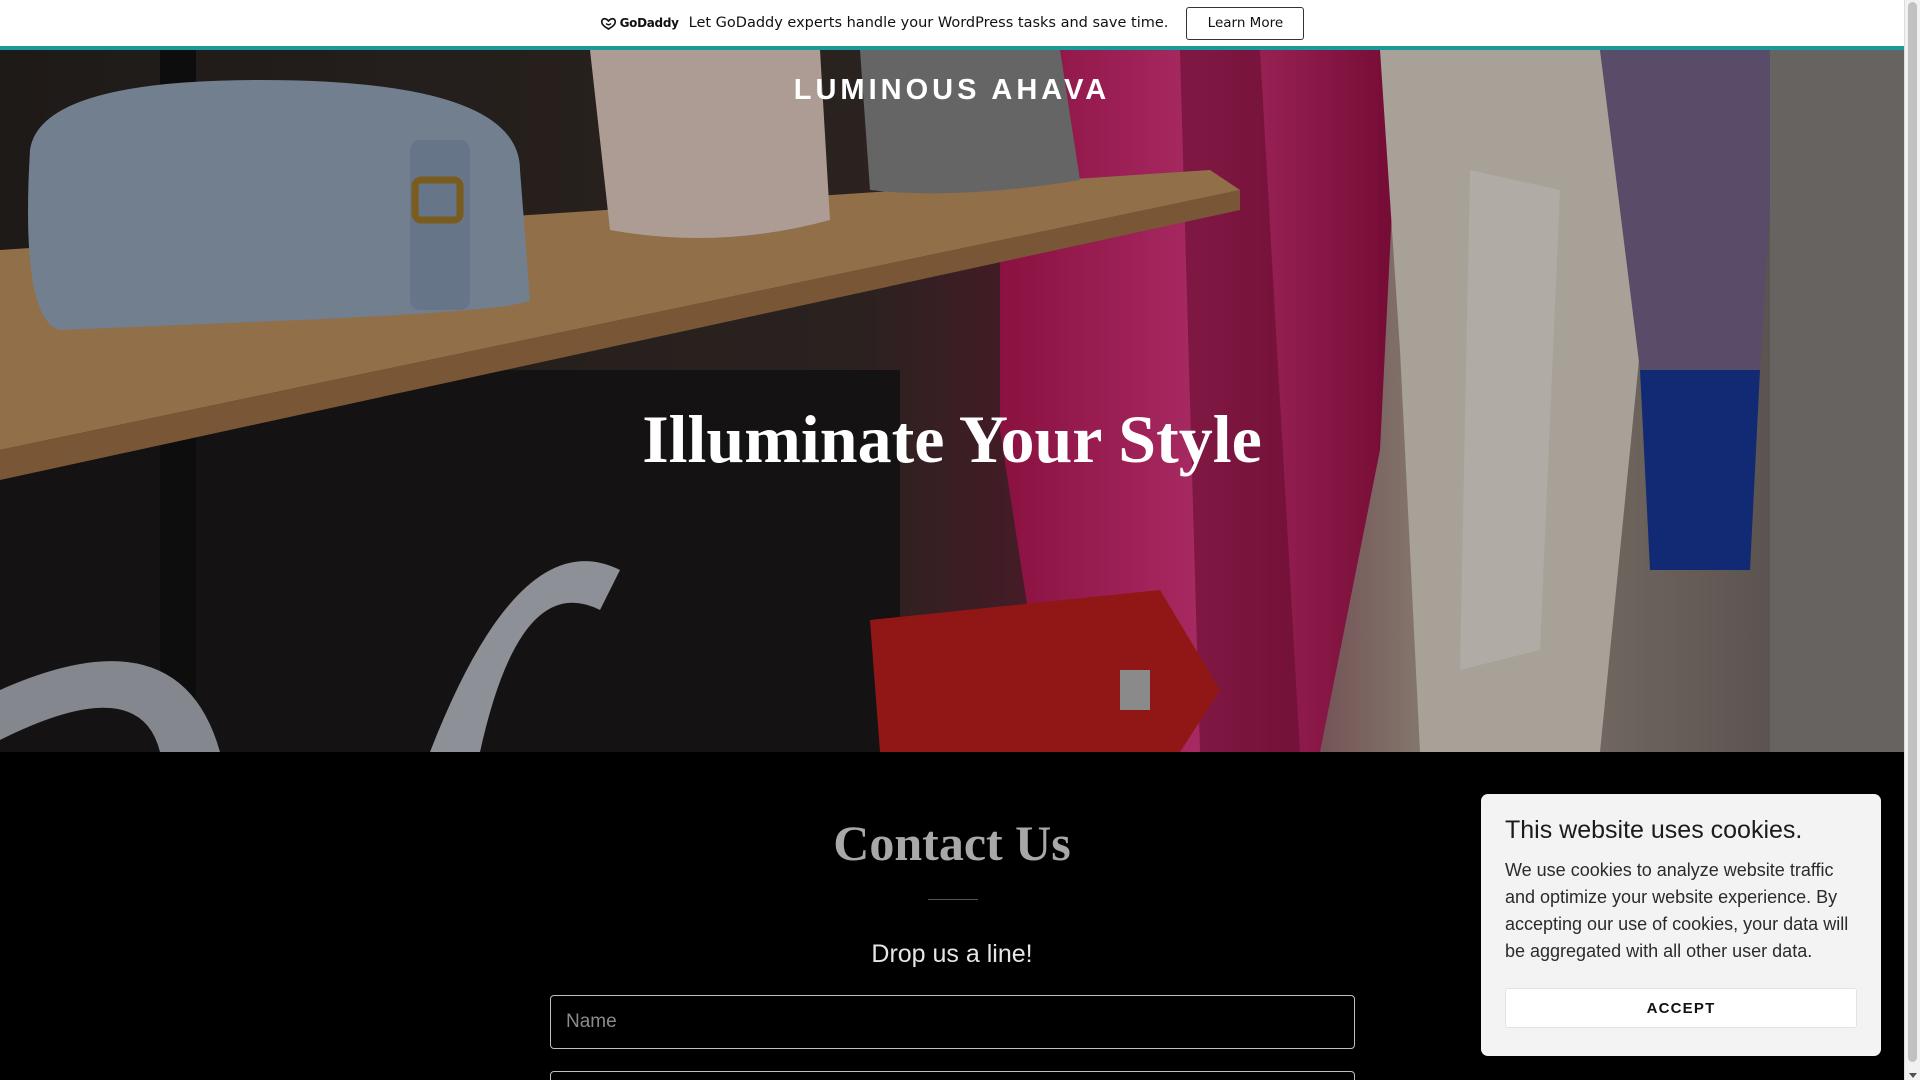  Describe the element at coordinates (608, 23) in the screenshot. I see `godaddy-logo-icon` at that location.